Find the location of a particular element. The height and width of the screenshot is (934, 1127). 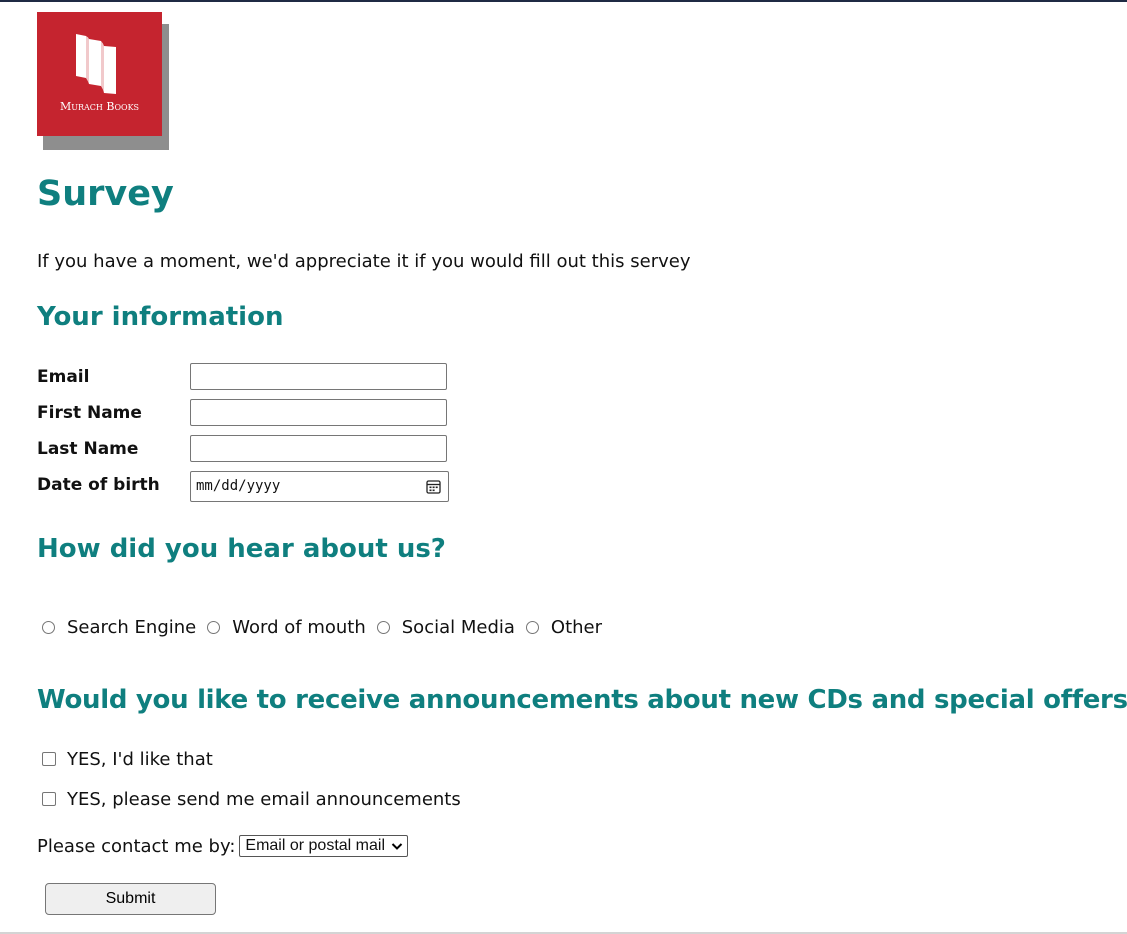

radio-label-search-engine: Search Engine is located at coordinates (132, 627).